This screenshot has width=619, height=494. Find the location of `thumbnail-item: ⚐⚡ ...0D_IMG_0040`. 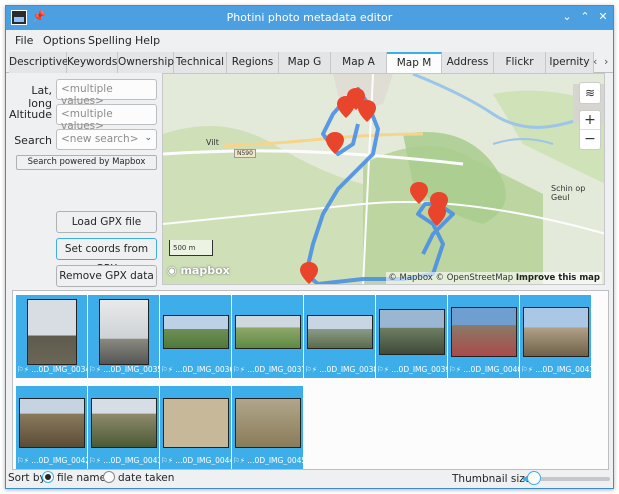

thumbnail-item: ⚐⚡ ...0D_IMG_0040 is located at coordinates (483, 336).